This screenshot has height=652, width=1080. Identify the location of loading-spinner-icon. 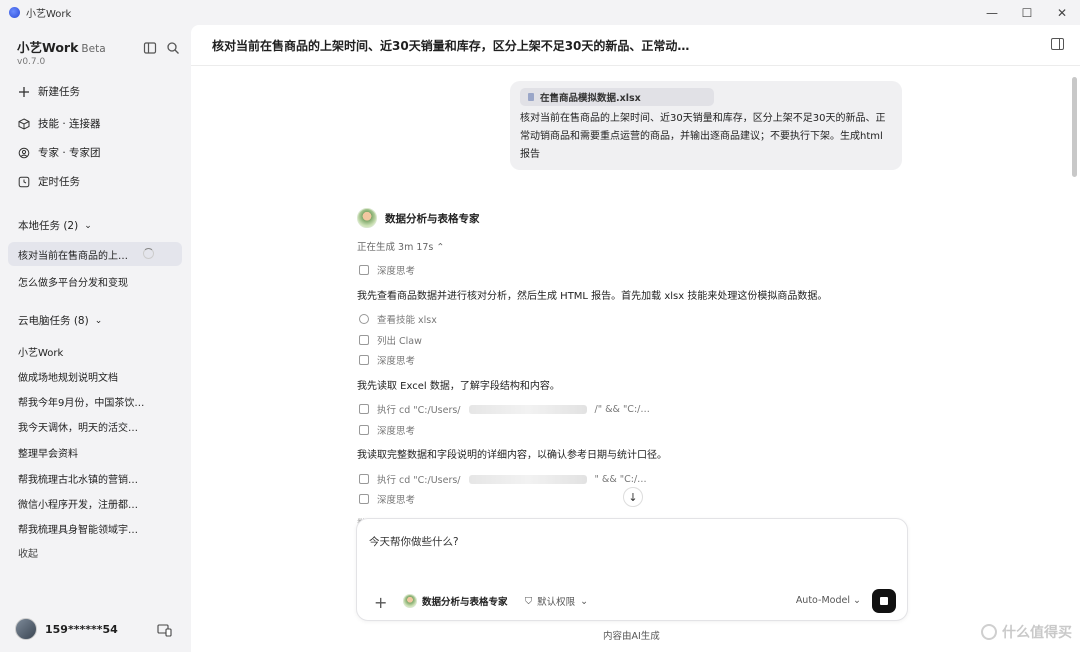
(148, 253).